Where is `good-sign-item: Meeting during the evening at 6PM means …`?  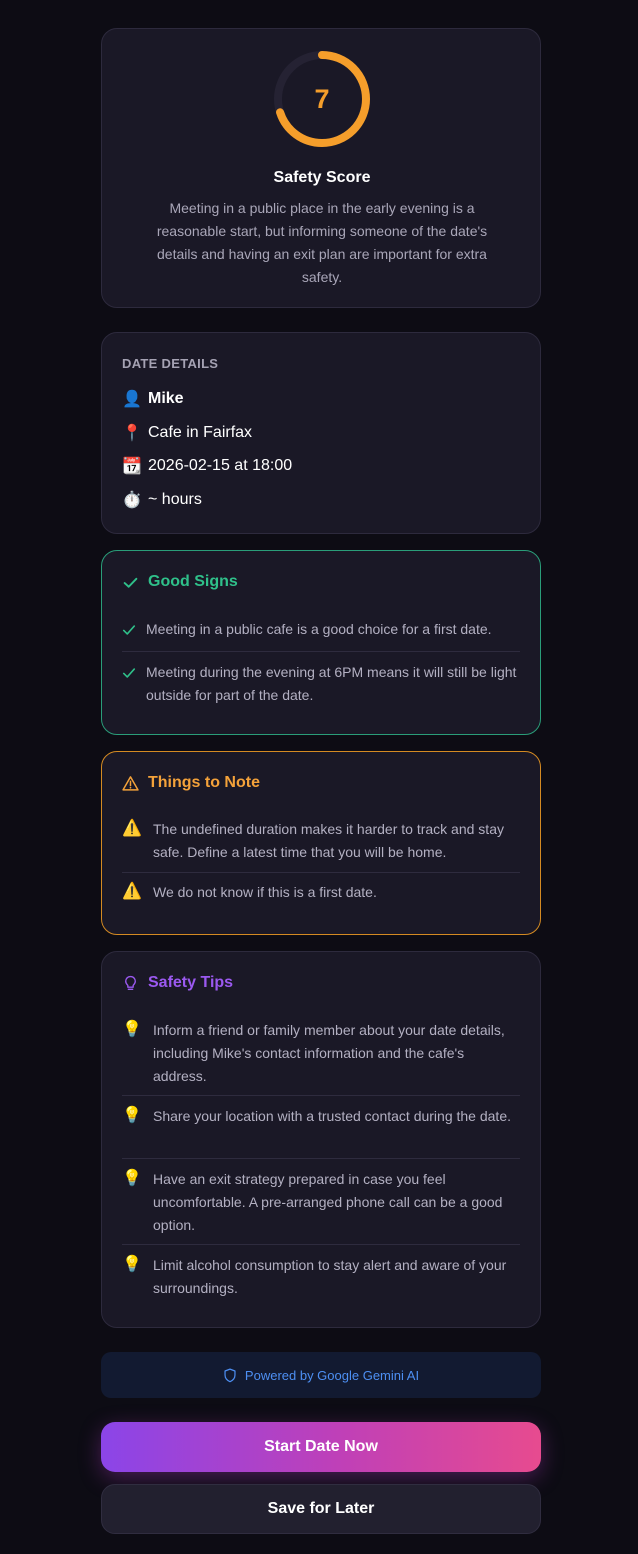 good-sign-item: Meeting during the evening at 6PM means … is located at coordinates (321, 684).